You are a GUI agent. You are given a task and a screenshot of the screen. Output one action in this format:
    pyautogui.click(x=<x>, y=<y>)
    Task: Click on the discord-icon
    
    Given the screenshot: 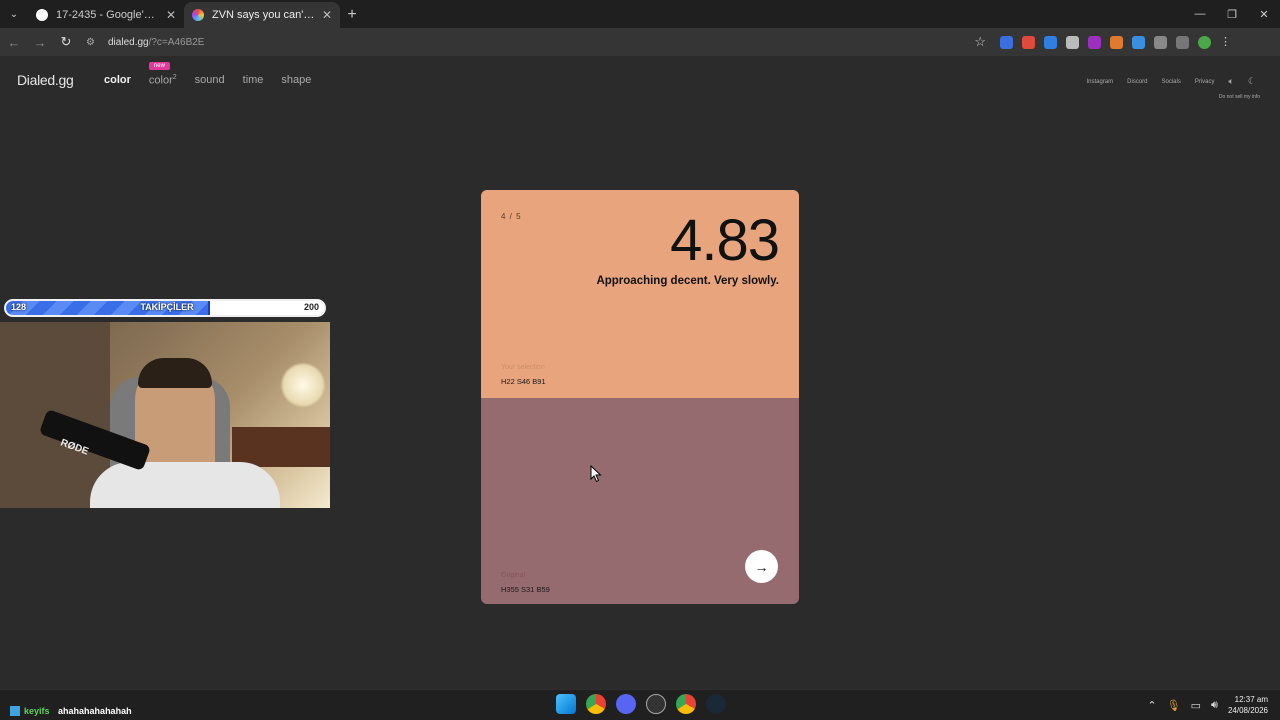 What is the action you would take?
    pyautogui.click(x=626, y=704)
    